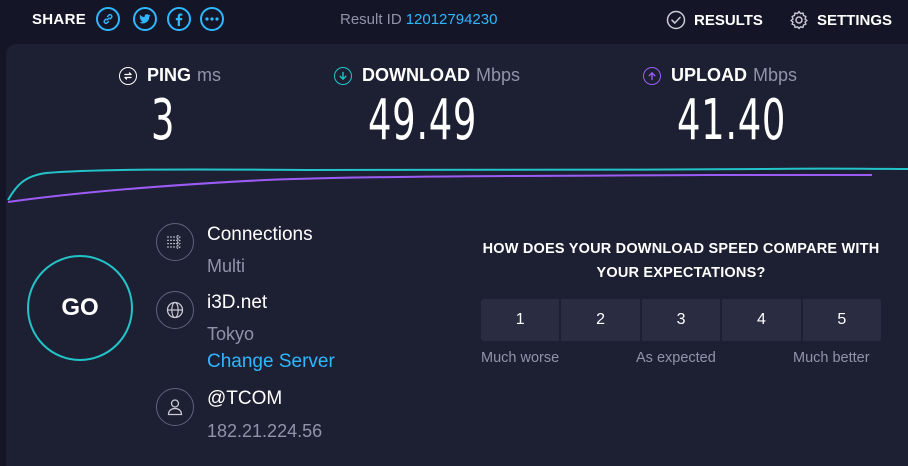 Image resolution: width=908 pixels, height=466 pixels. I want to click on upload-unit: Mbps, so click(775, 75).